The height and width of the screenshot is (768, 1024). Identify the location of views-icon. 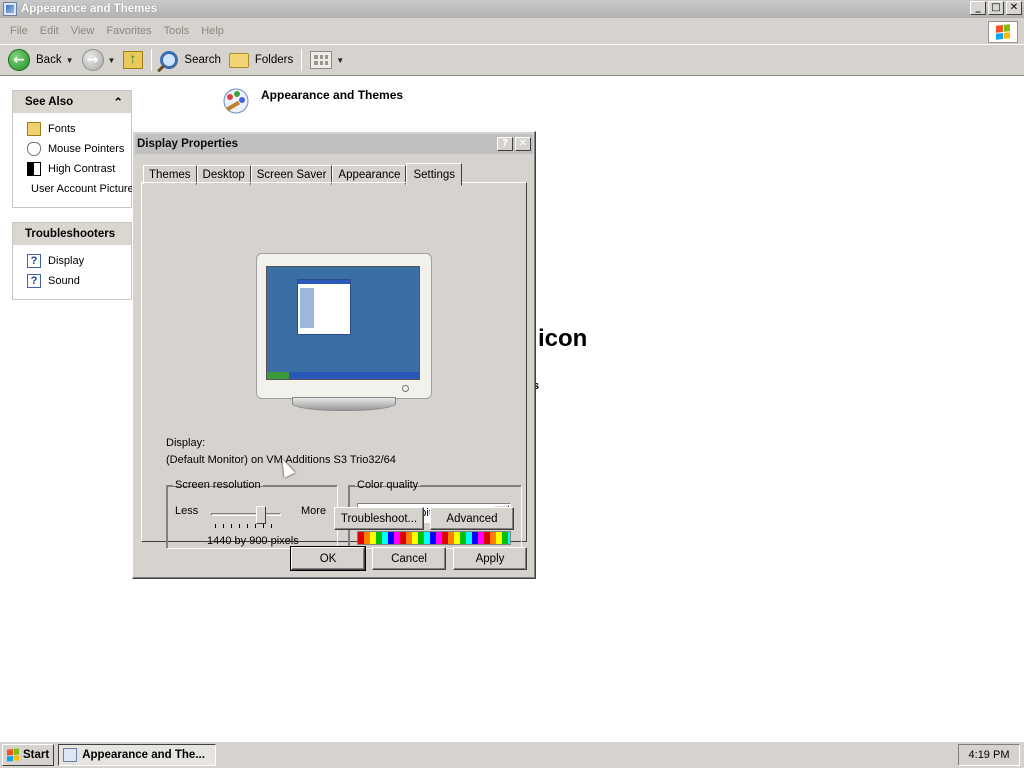
(321, 60).